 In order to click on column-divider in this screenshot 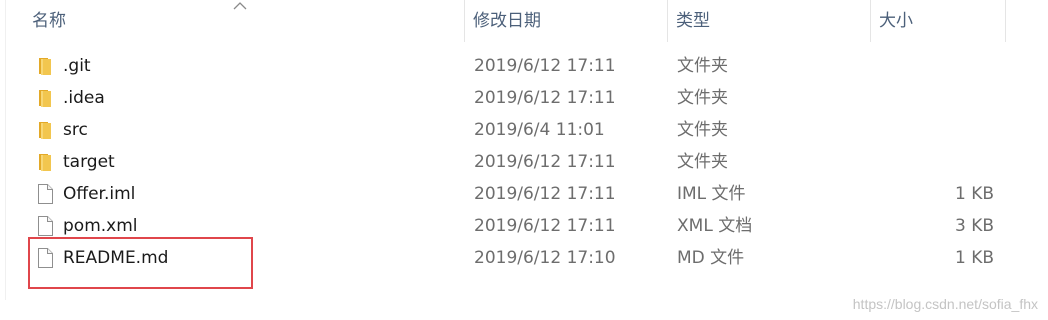, I will do `click(1005, 21)`.